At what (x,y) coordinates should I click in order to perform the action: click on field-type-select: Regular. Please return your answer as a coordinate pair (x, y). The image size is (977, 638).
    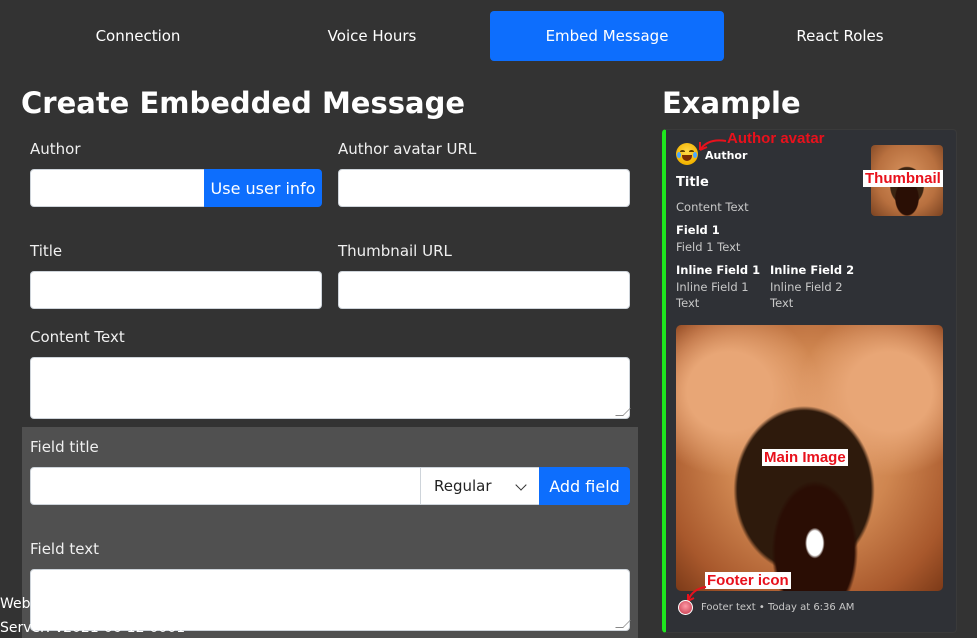
    Looking at the image, I should click on (480, 486).